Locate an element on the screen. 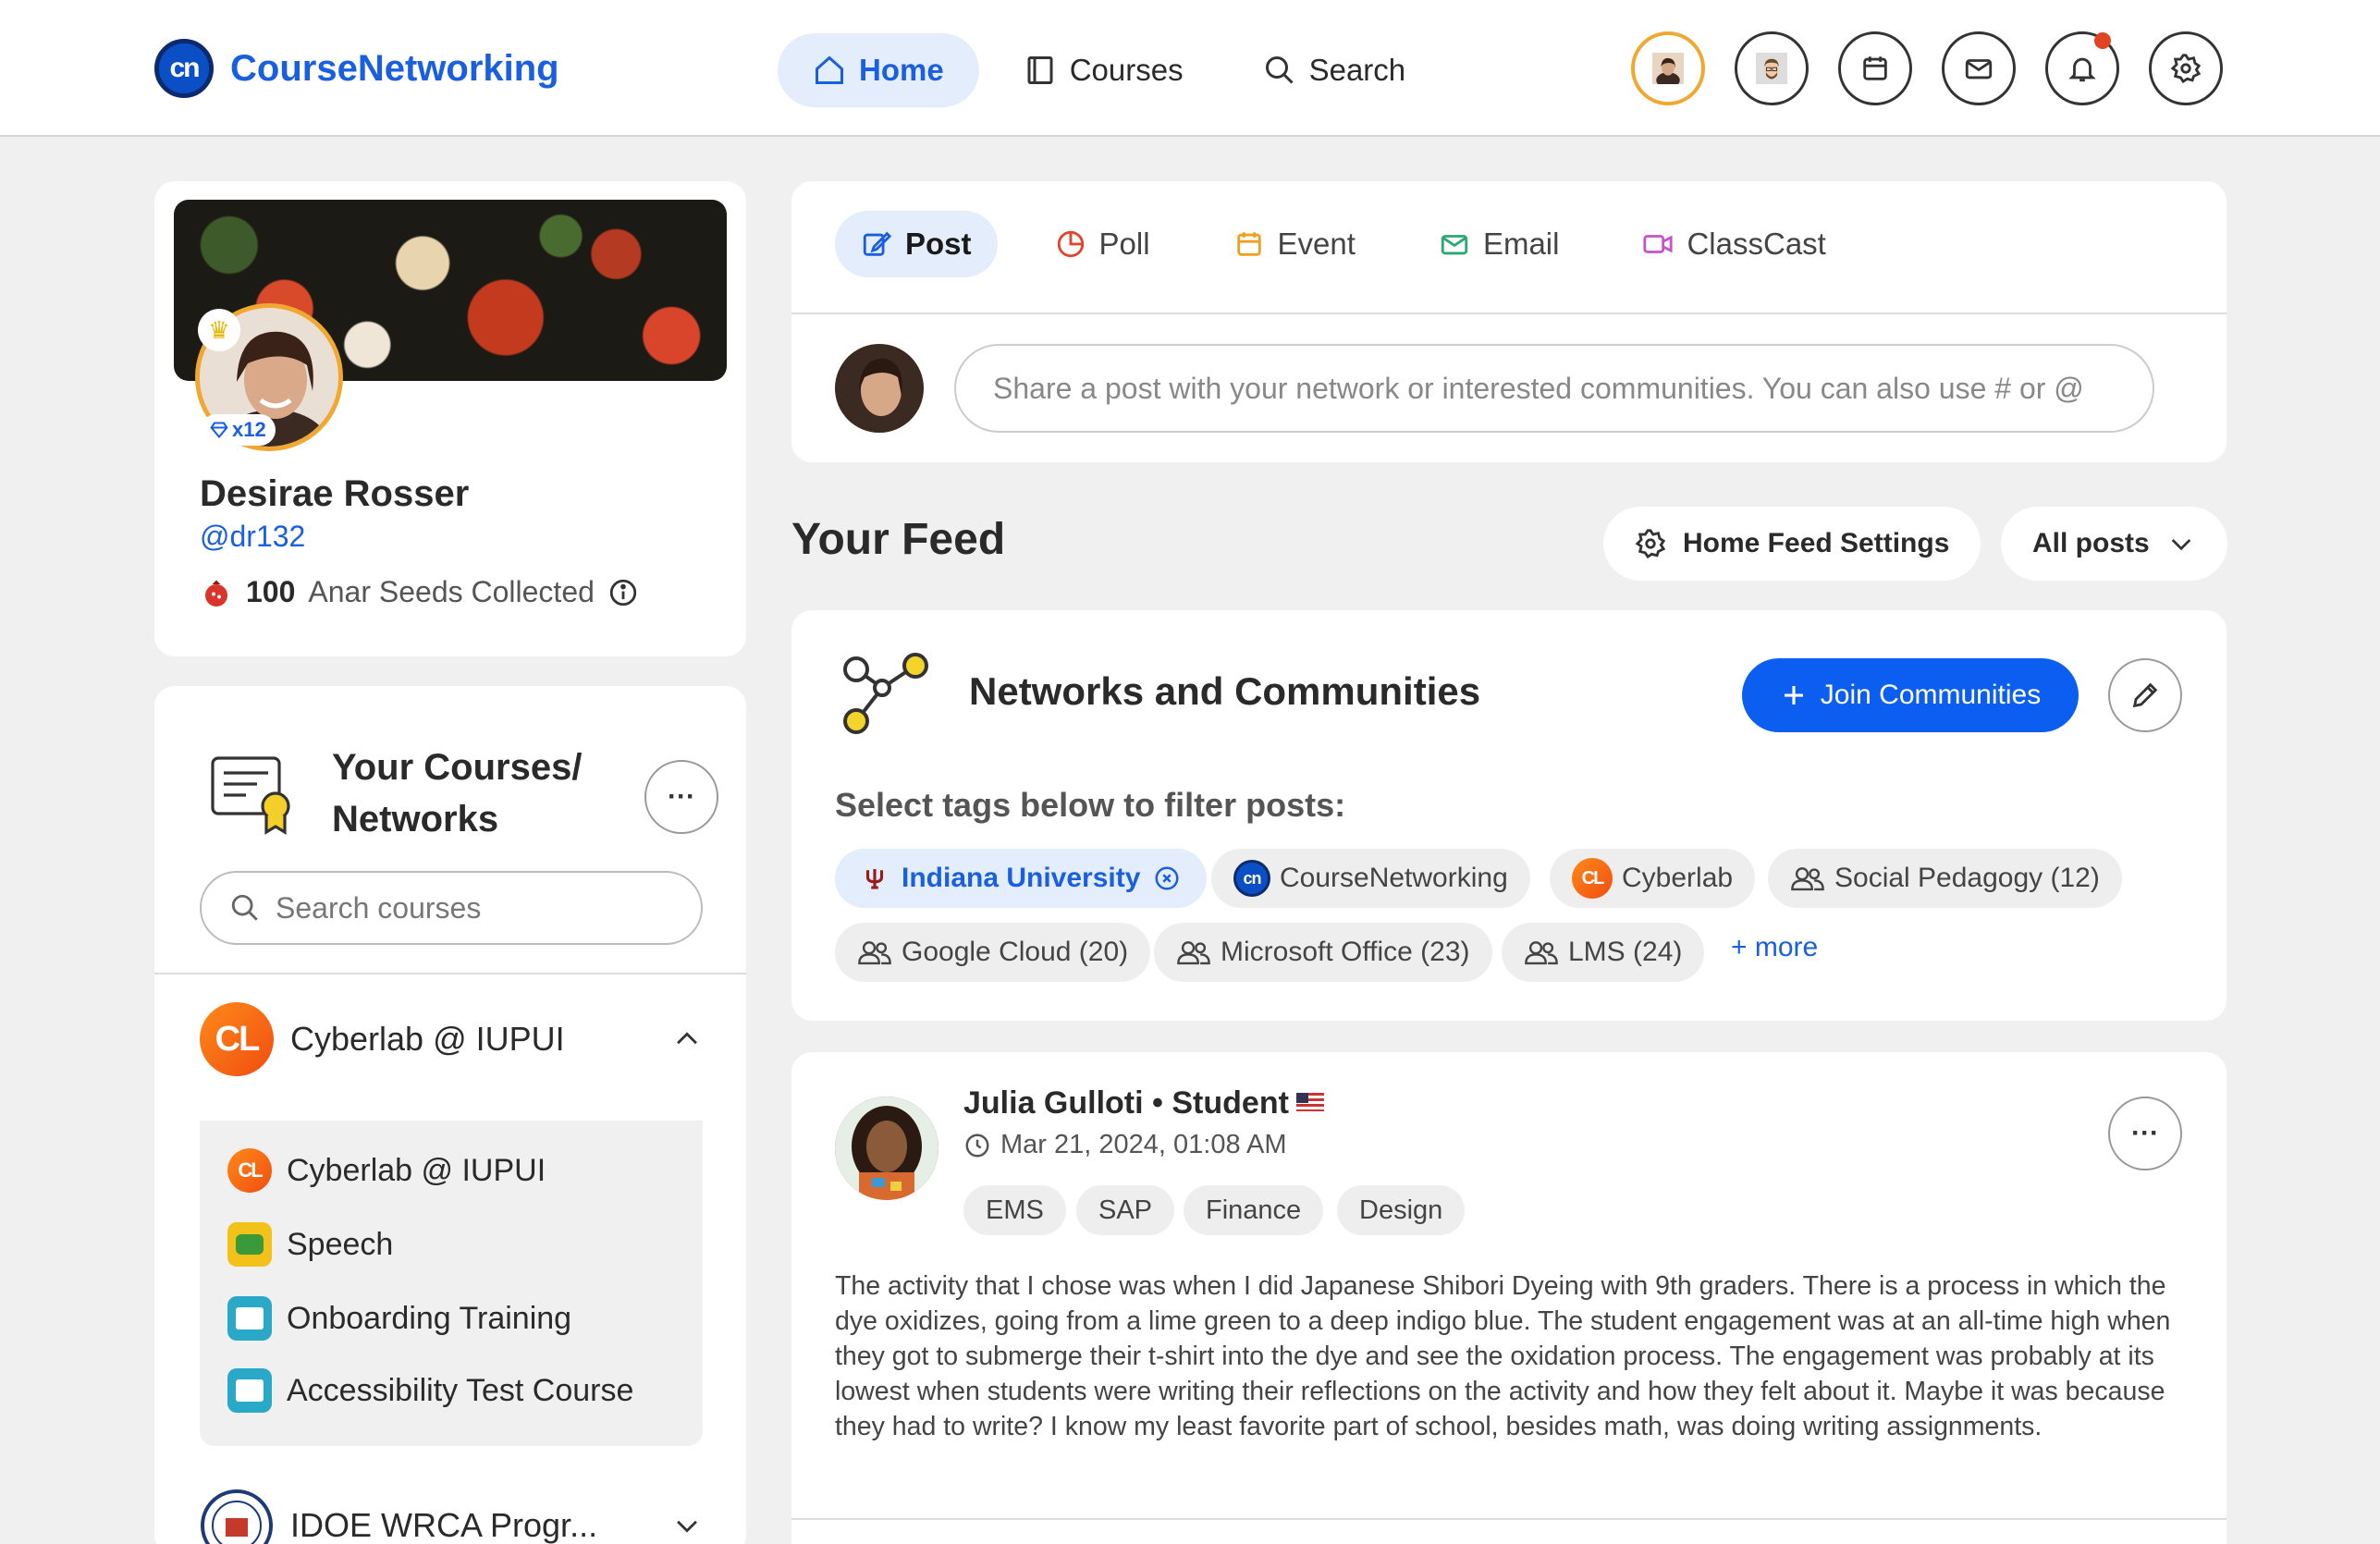 The image size is (2380, 1544). tab-poll: Poll is located at coordinates (1102, 244).